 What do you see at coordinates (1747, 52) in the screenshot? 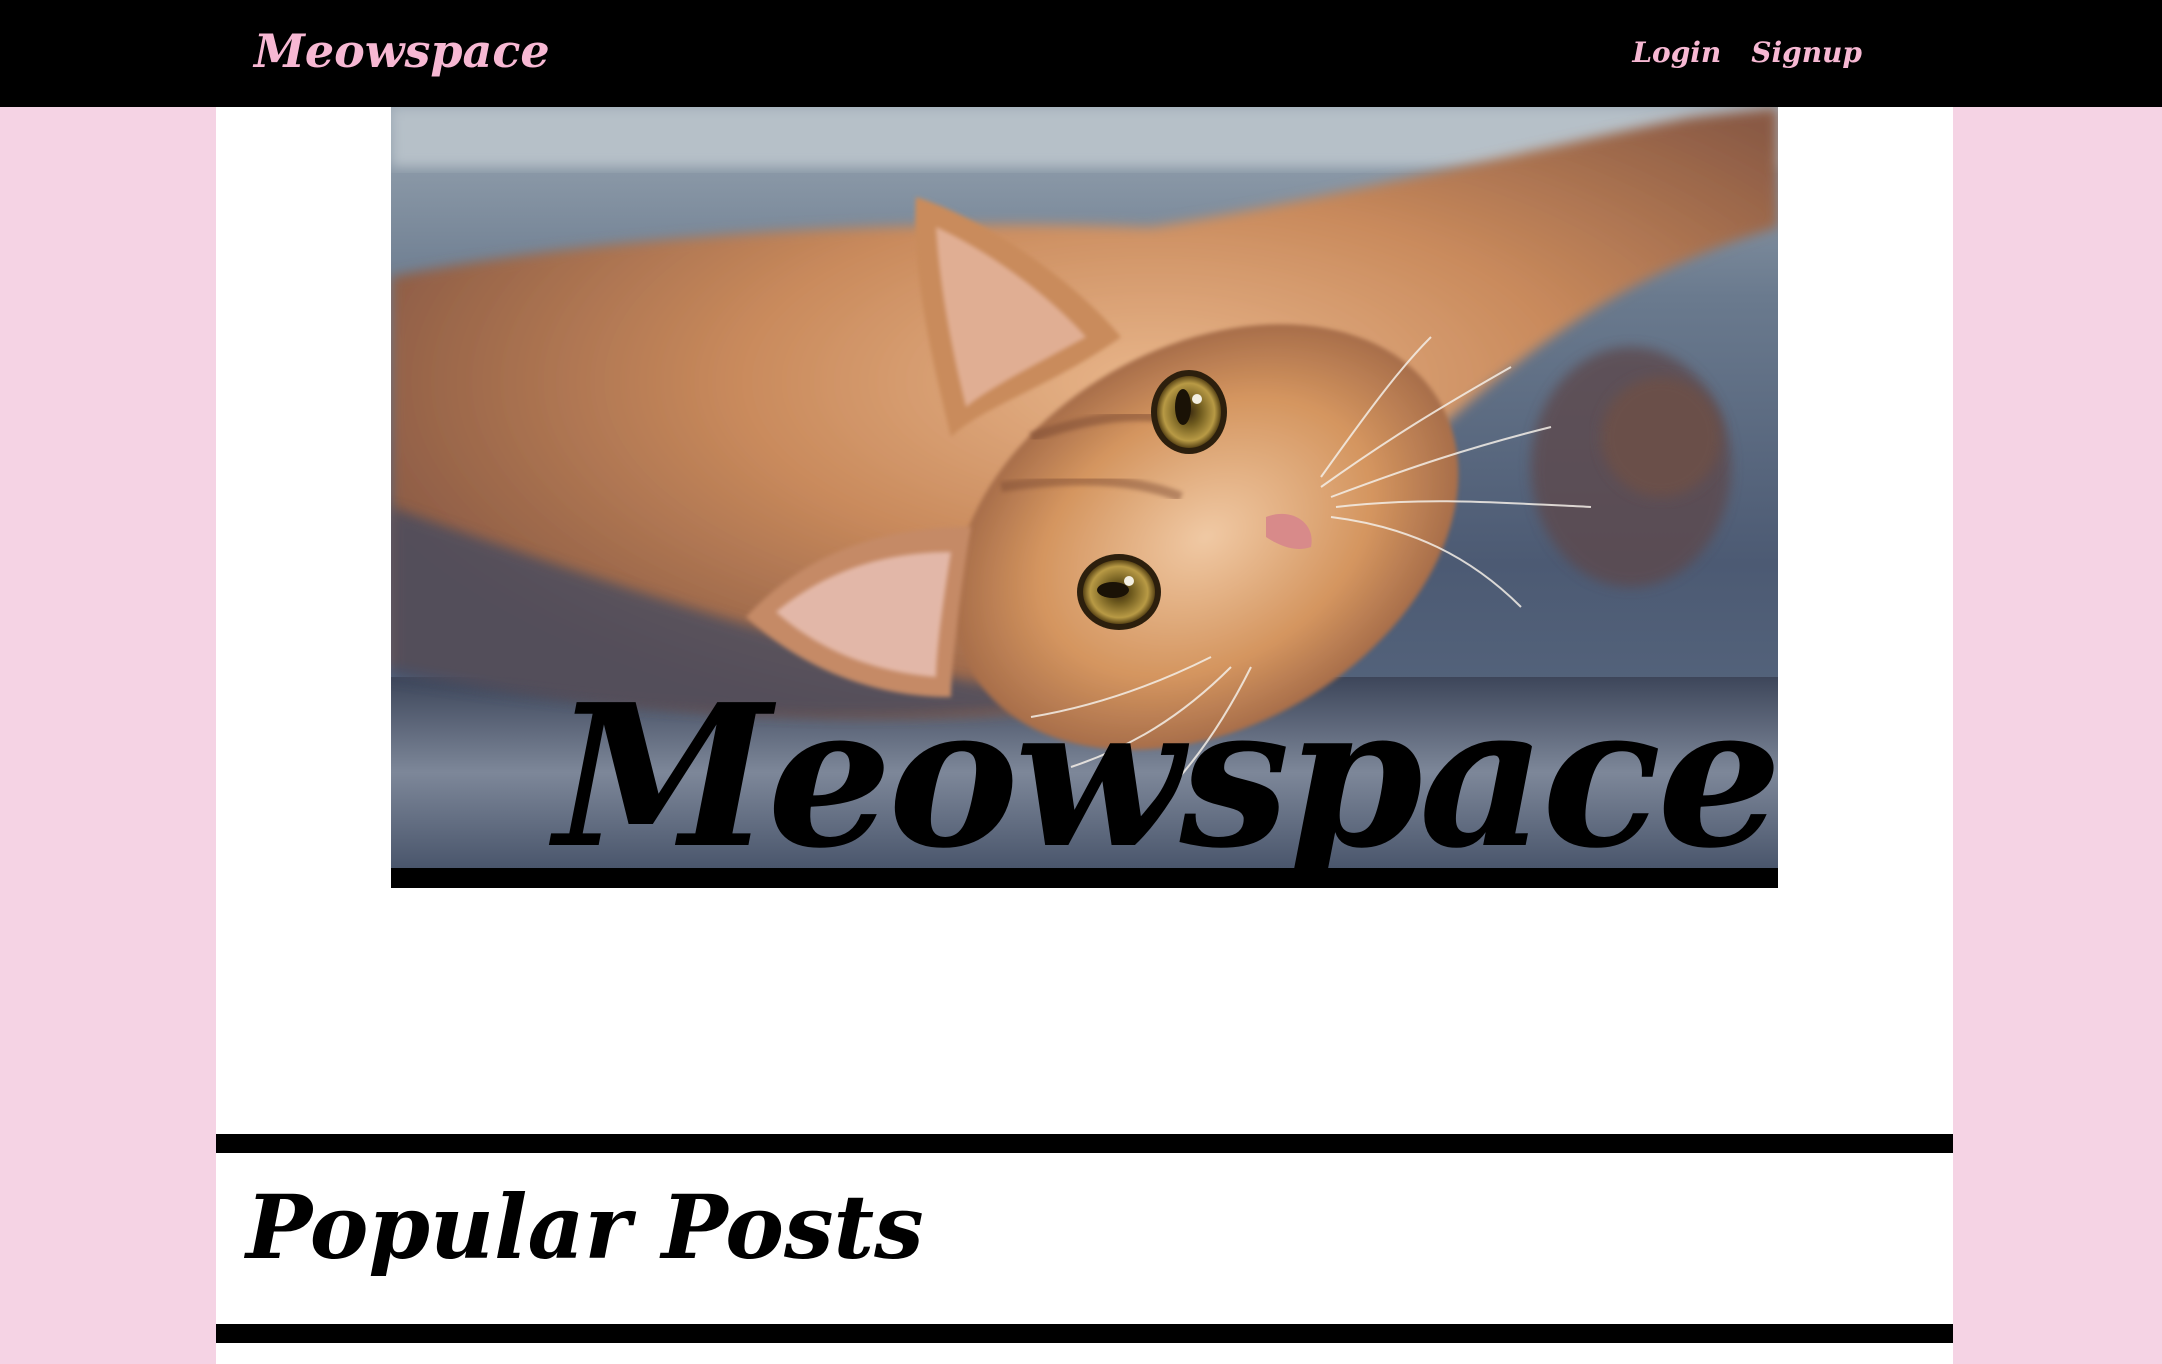
I see `nav-links: Login Signup` at bounding box center [1747, 52].